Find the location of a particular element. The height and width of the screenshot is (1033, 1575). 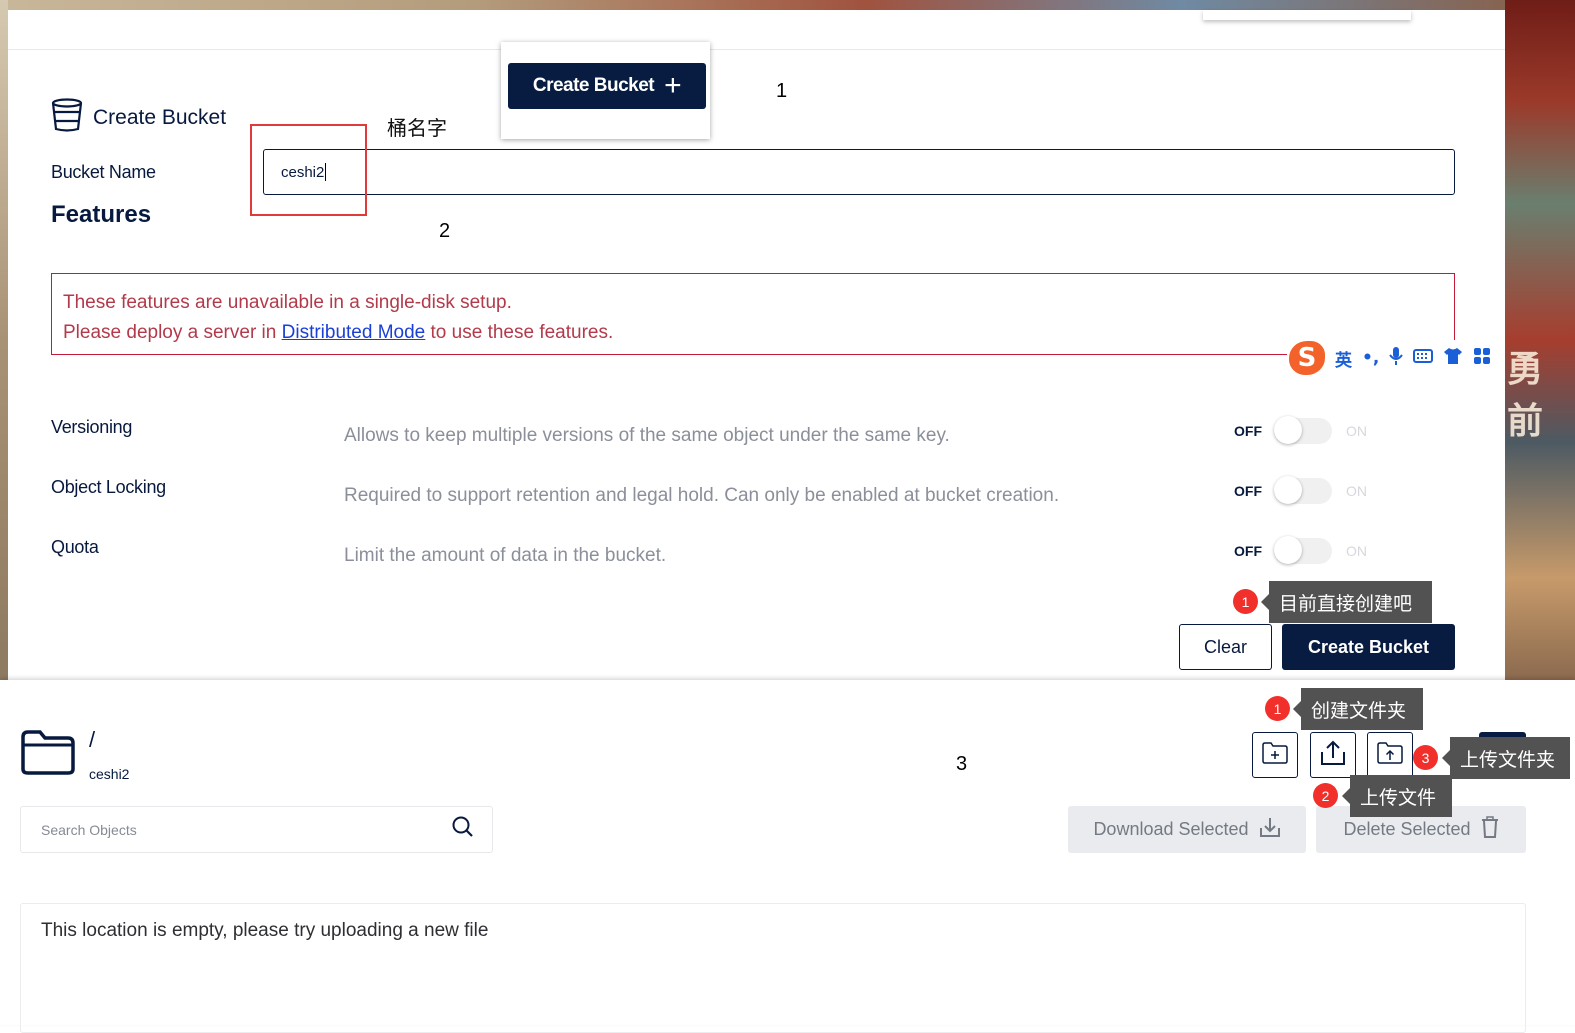

delete-selected-label: Delete Selected is located at coordinates (1407, 829).